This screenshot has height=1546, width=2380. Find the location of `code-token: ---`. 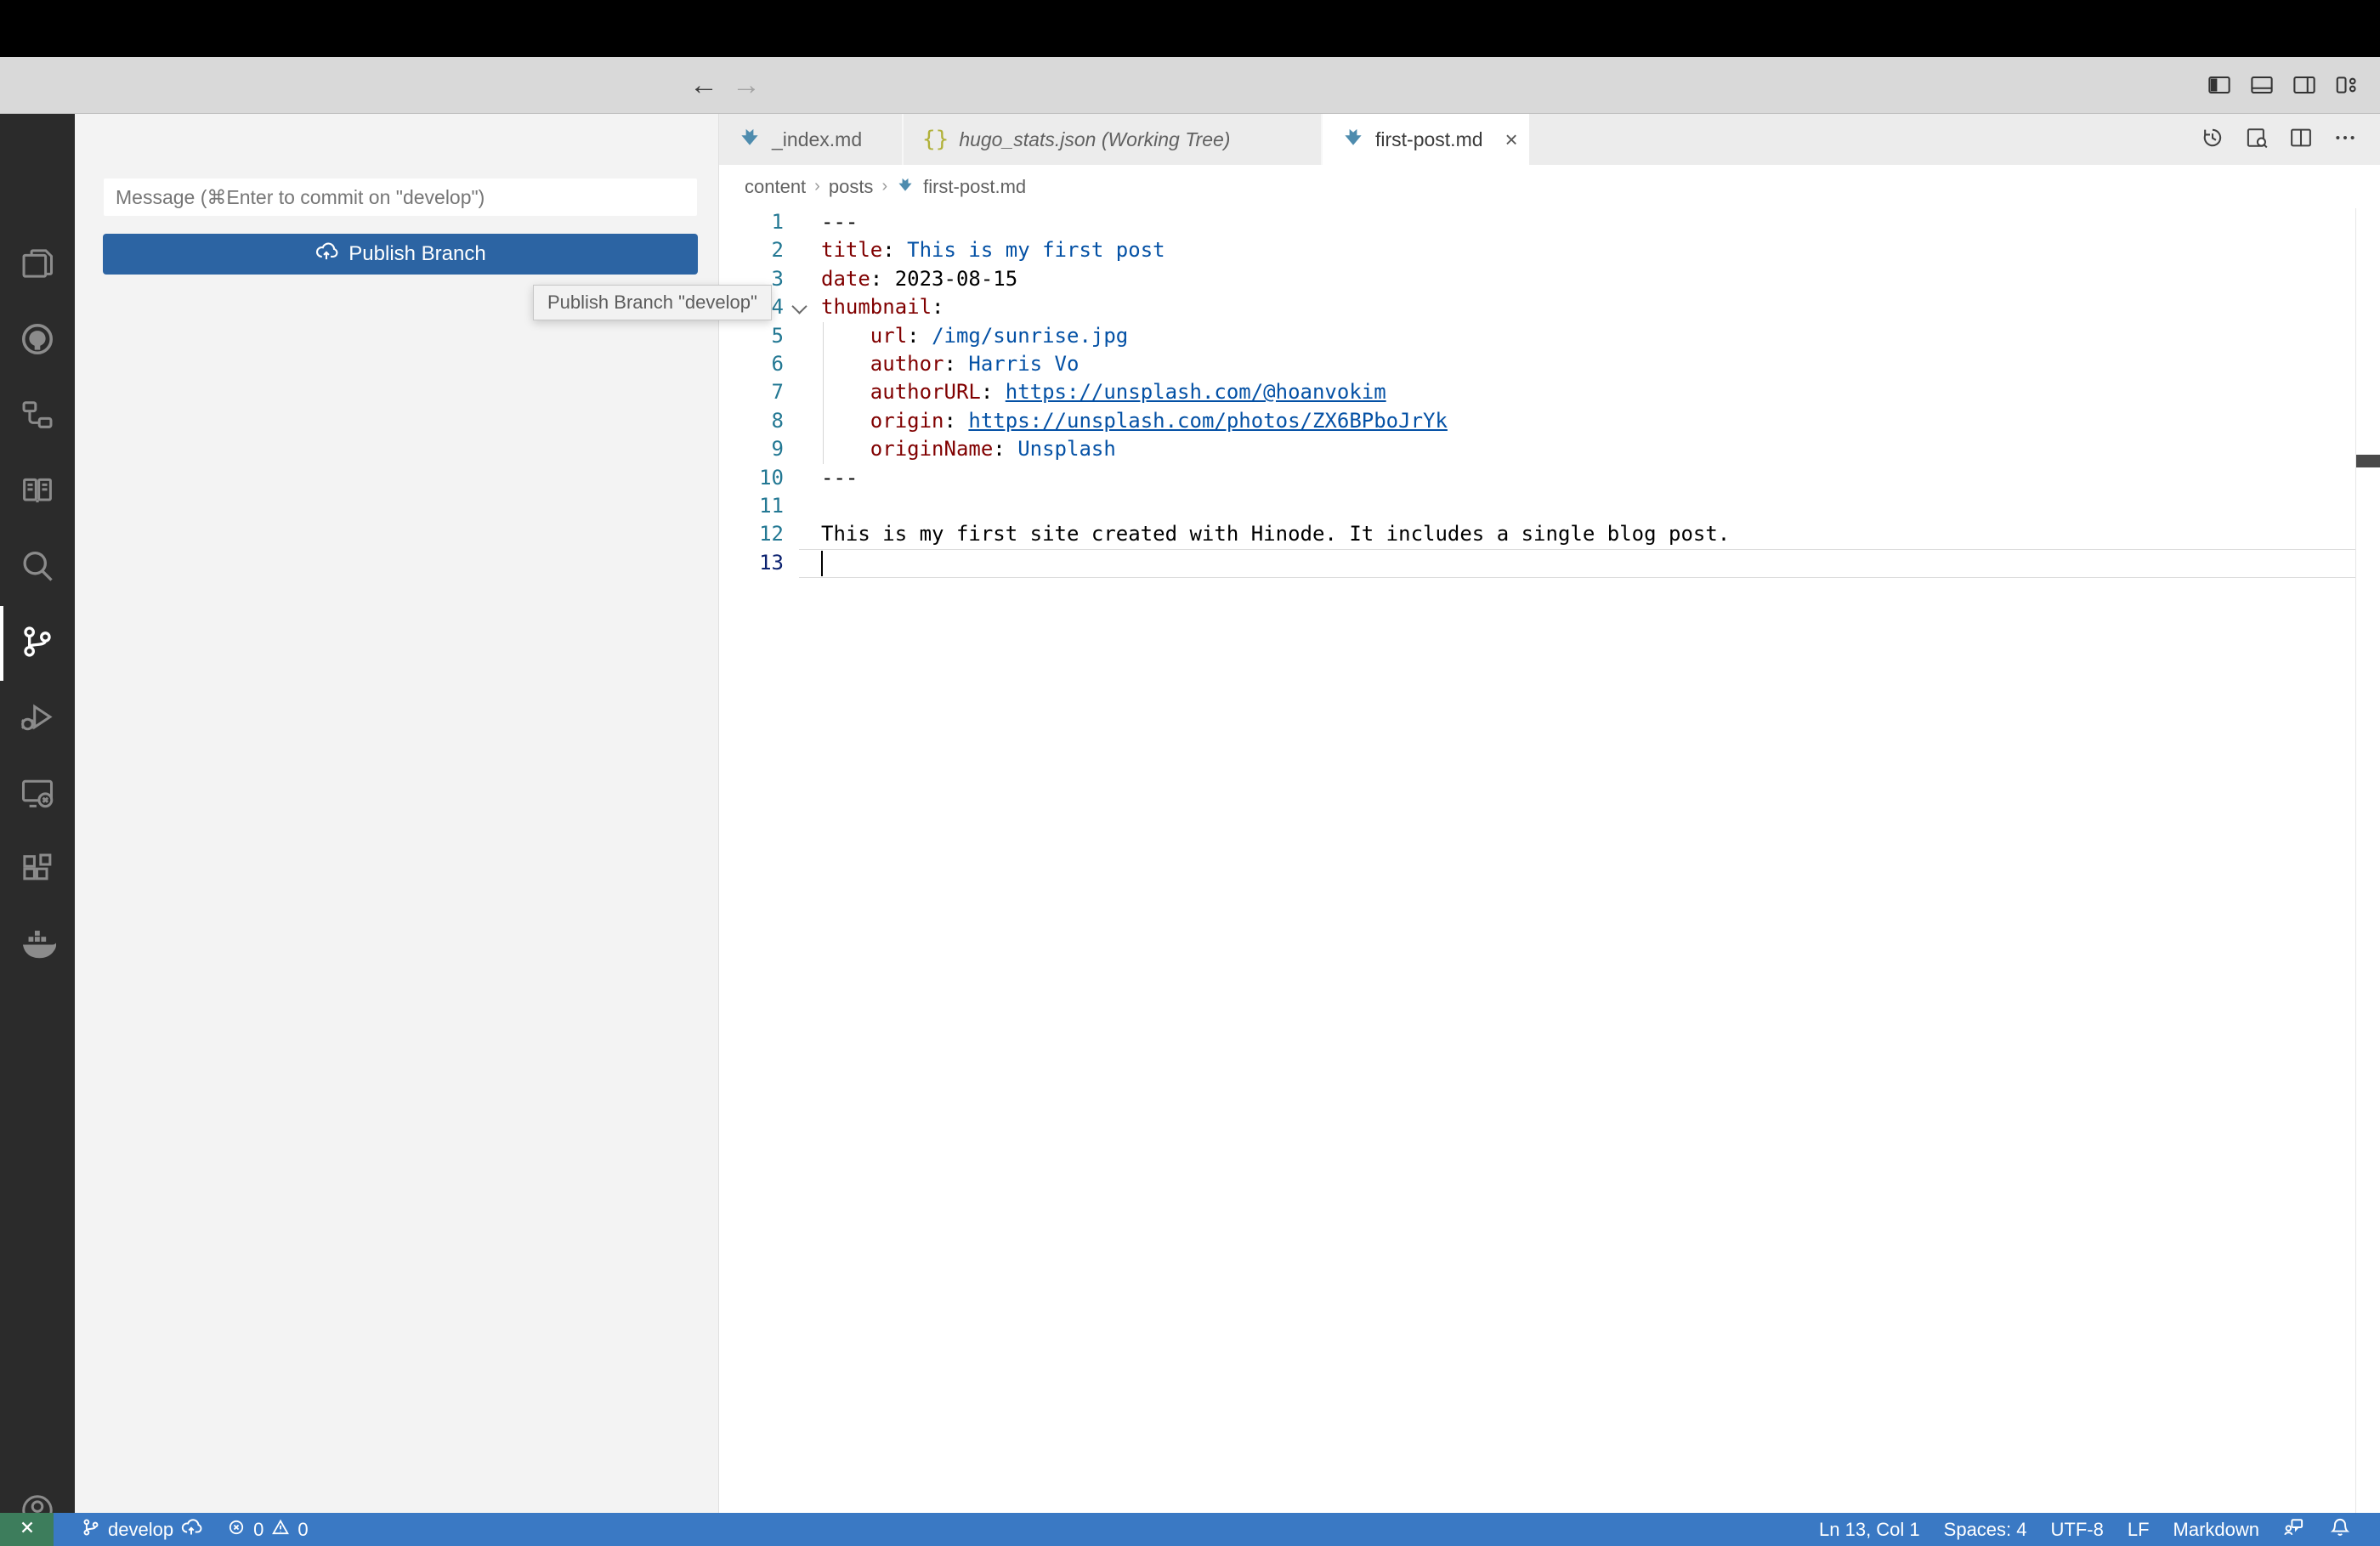

code-token: --- is located at coordinates (839, 477).